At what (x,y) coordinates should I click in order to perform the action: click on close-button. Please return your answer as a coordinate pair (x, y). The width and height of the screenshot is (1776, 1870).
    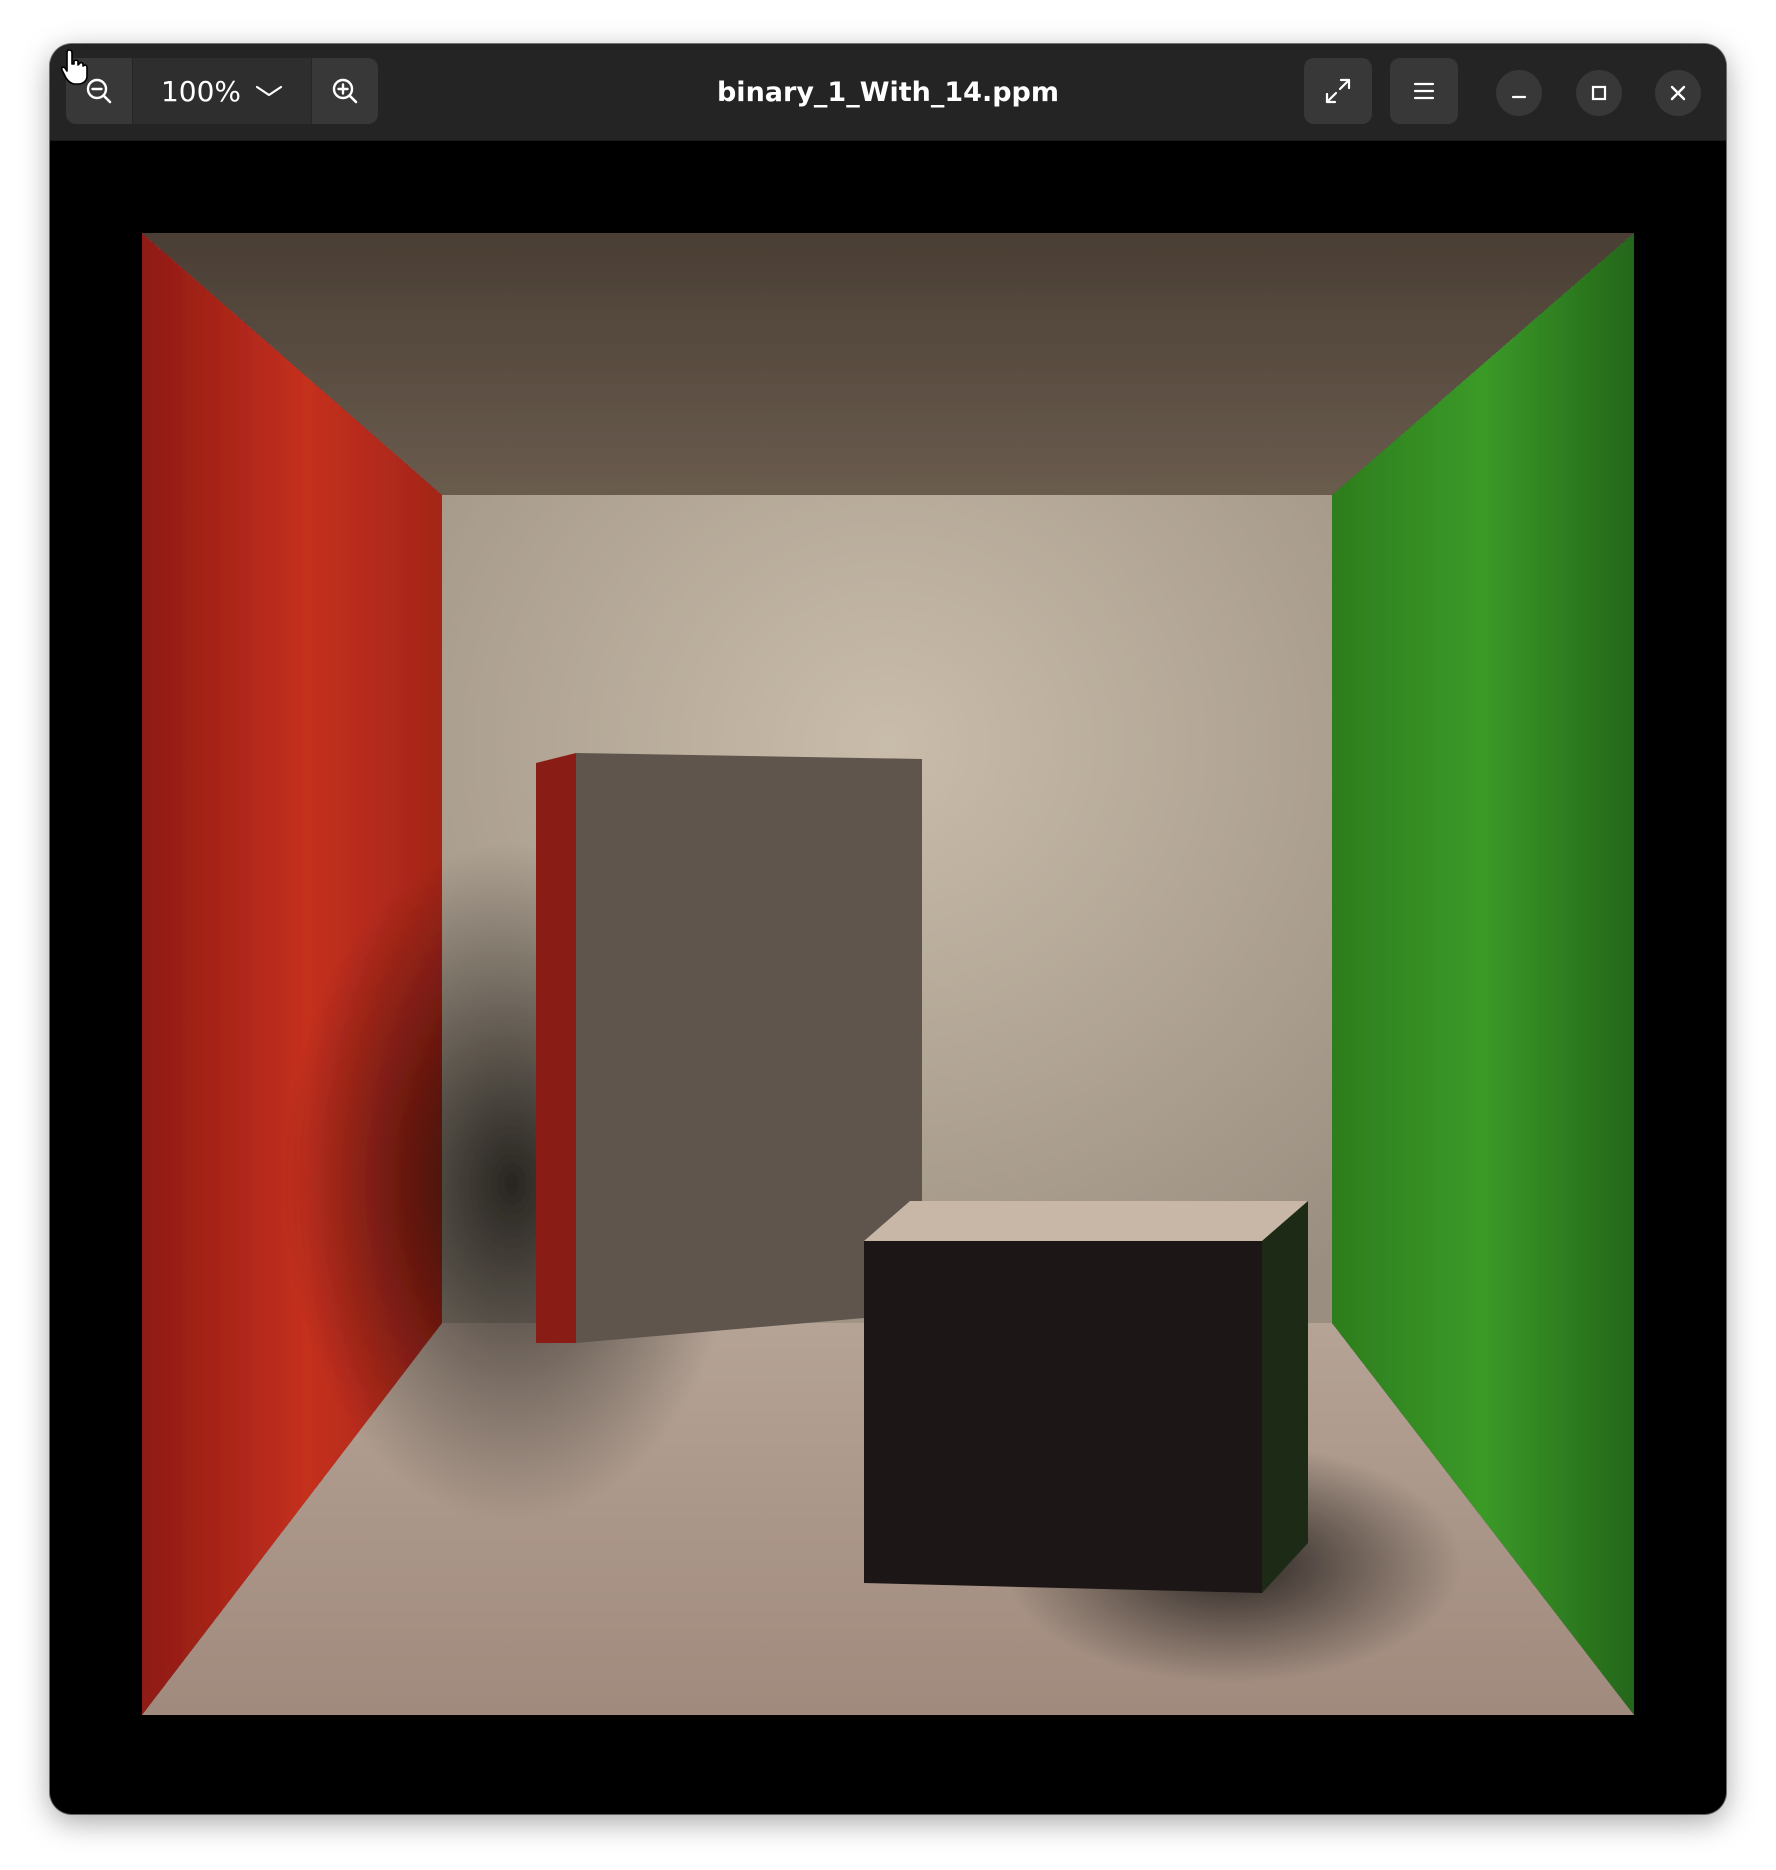
    Looking at the image, I should click on (1678, 93).